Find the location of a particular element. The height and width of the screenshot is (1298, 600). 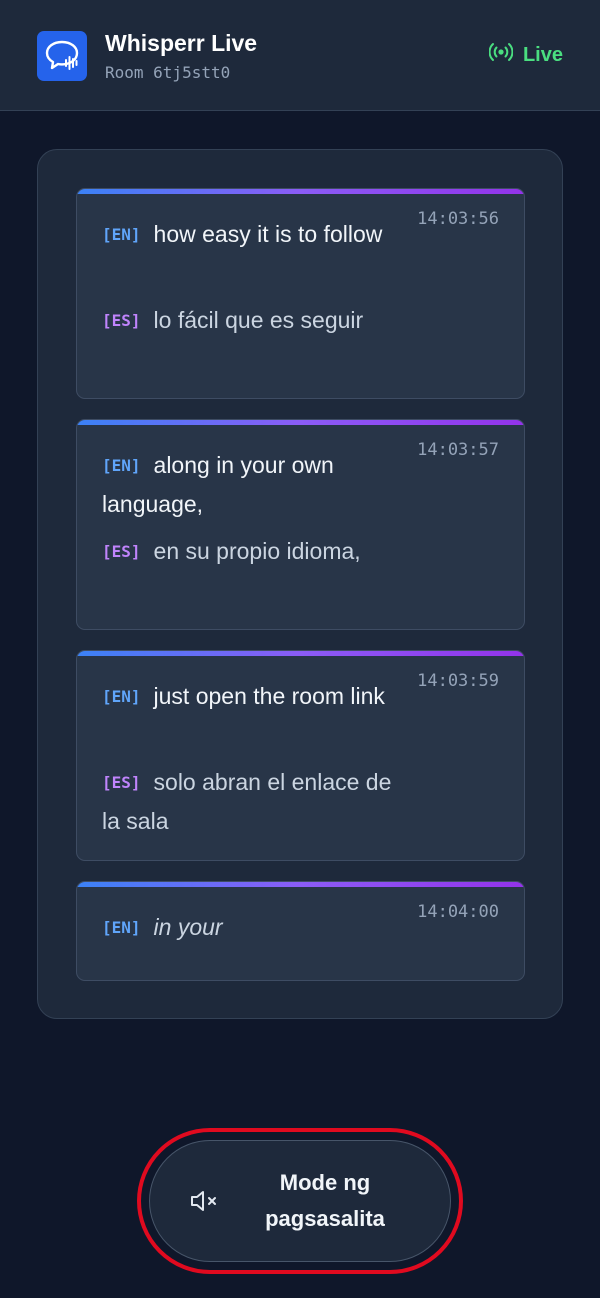

english-text-partial: in your is located at coordinates (188, 927).